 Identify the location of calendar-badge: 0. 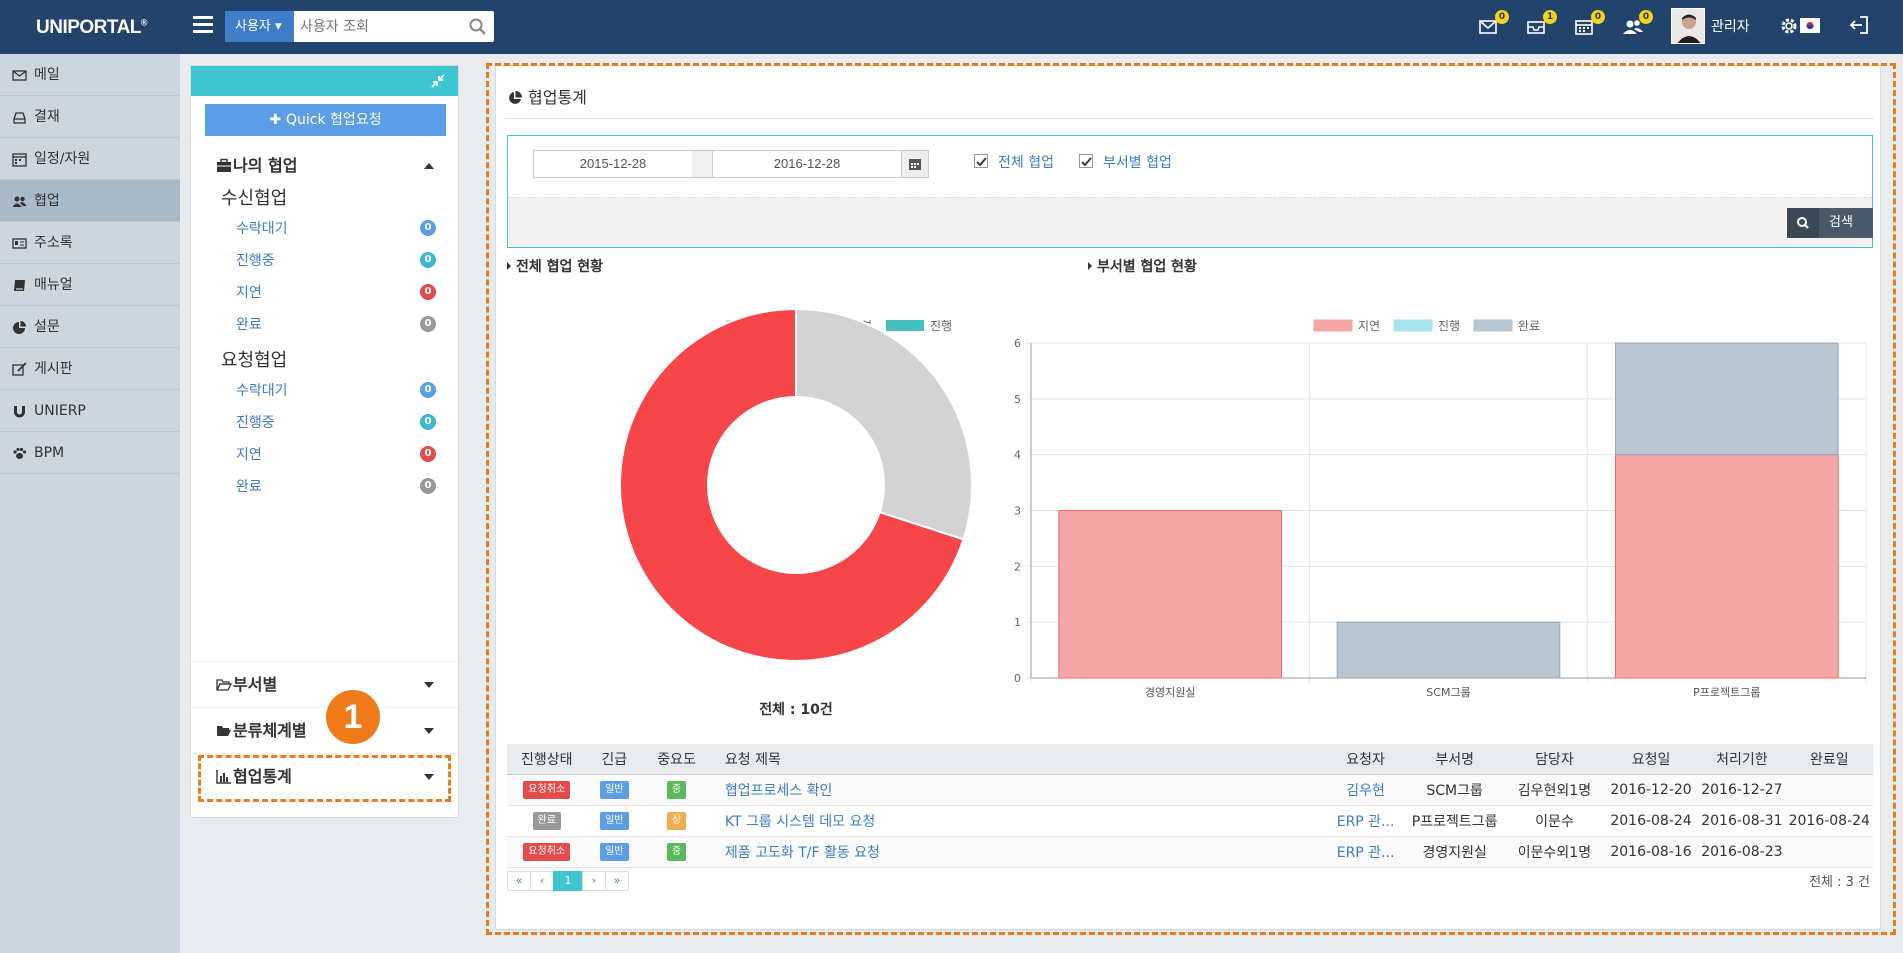
(1598, 17).